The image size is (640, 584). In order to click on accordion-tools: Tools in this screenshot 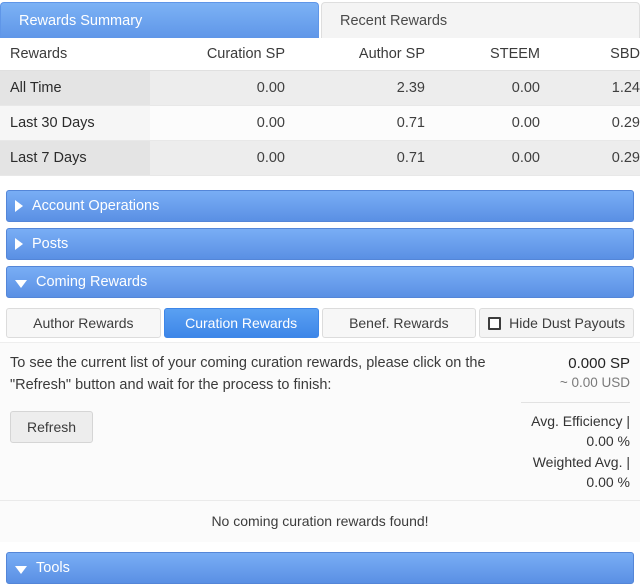, I will do `click(320, 568)`.